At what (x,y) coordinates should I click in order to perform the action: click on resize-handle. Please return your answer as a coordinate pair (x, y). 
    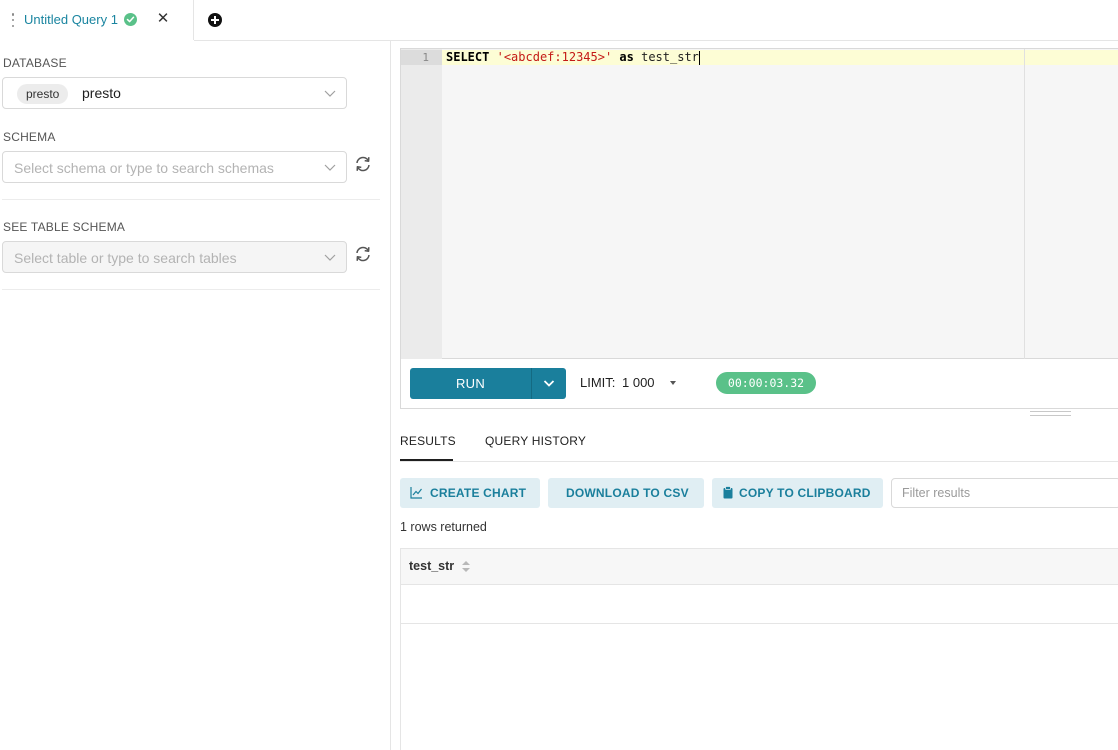
    Looking at the image, I should click on (1050, 414).